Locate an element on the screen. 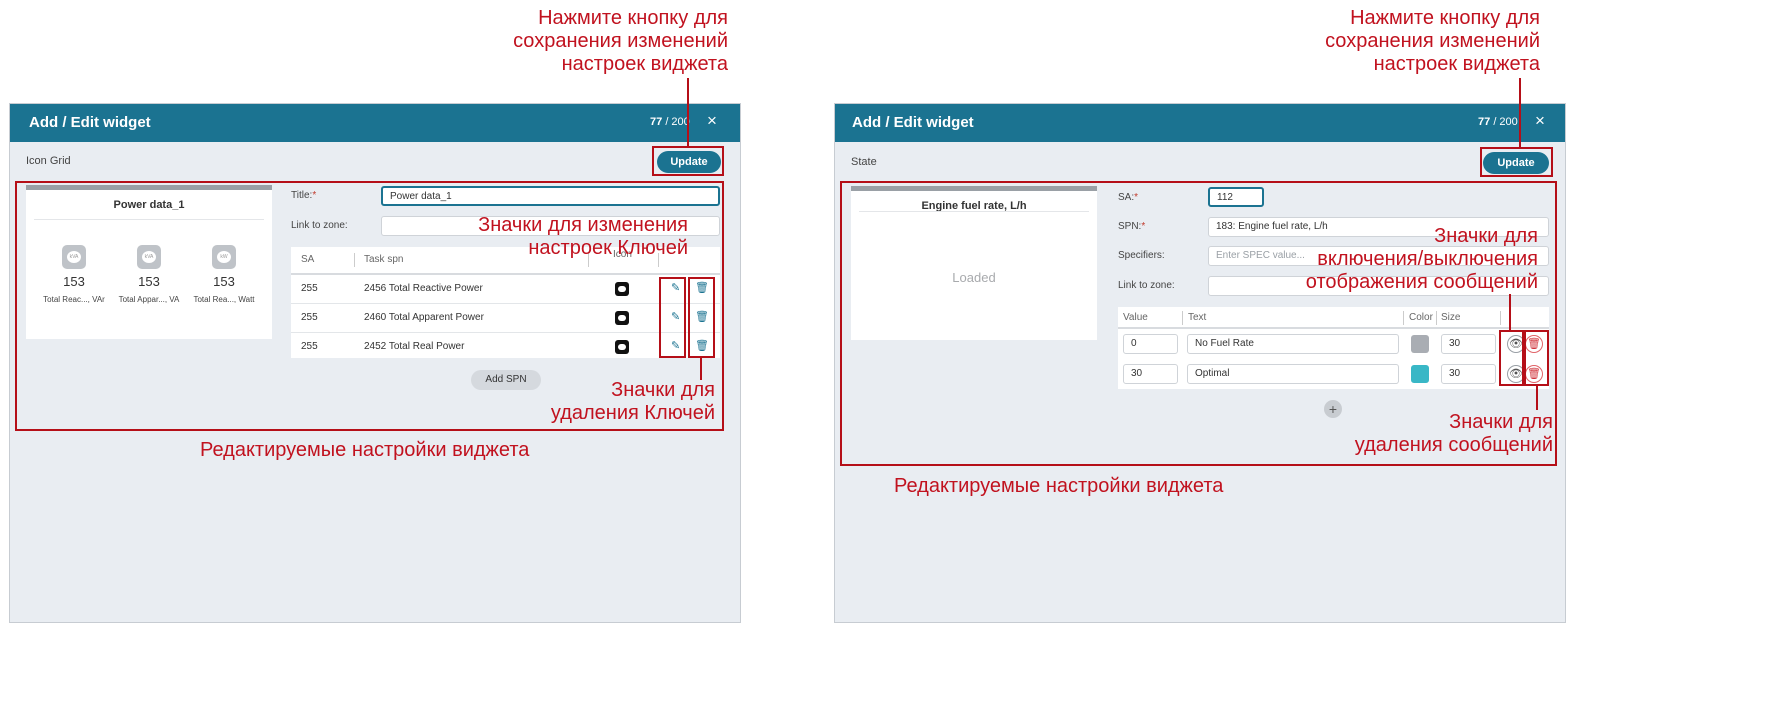 The height and width of the screenshot is (722, 1789). left-dialog-header: Add / Edit widget 77 / 200 × is located at coordinates (375, 123).